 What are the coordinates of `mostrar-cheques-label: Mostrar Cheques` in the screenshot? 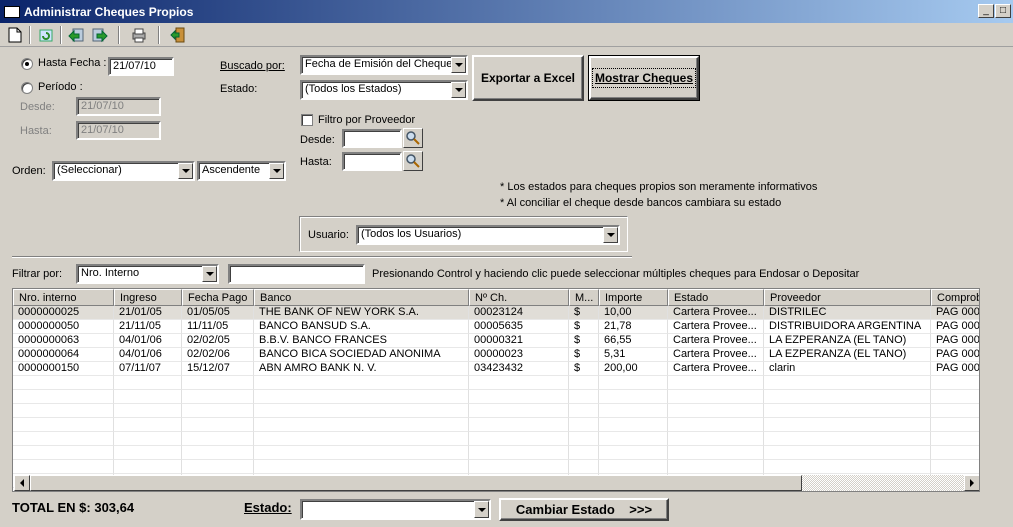 It's located at (644, 78).